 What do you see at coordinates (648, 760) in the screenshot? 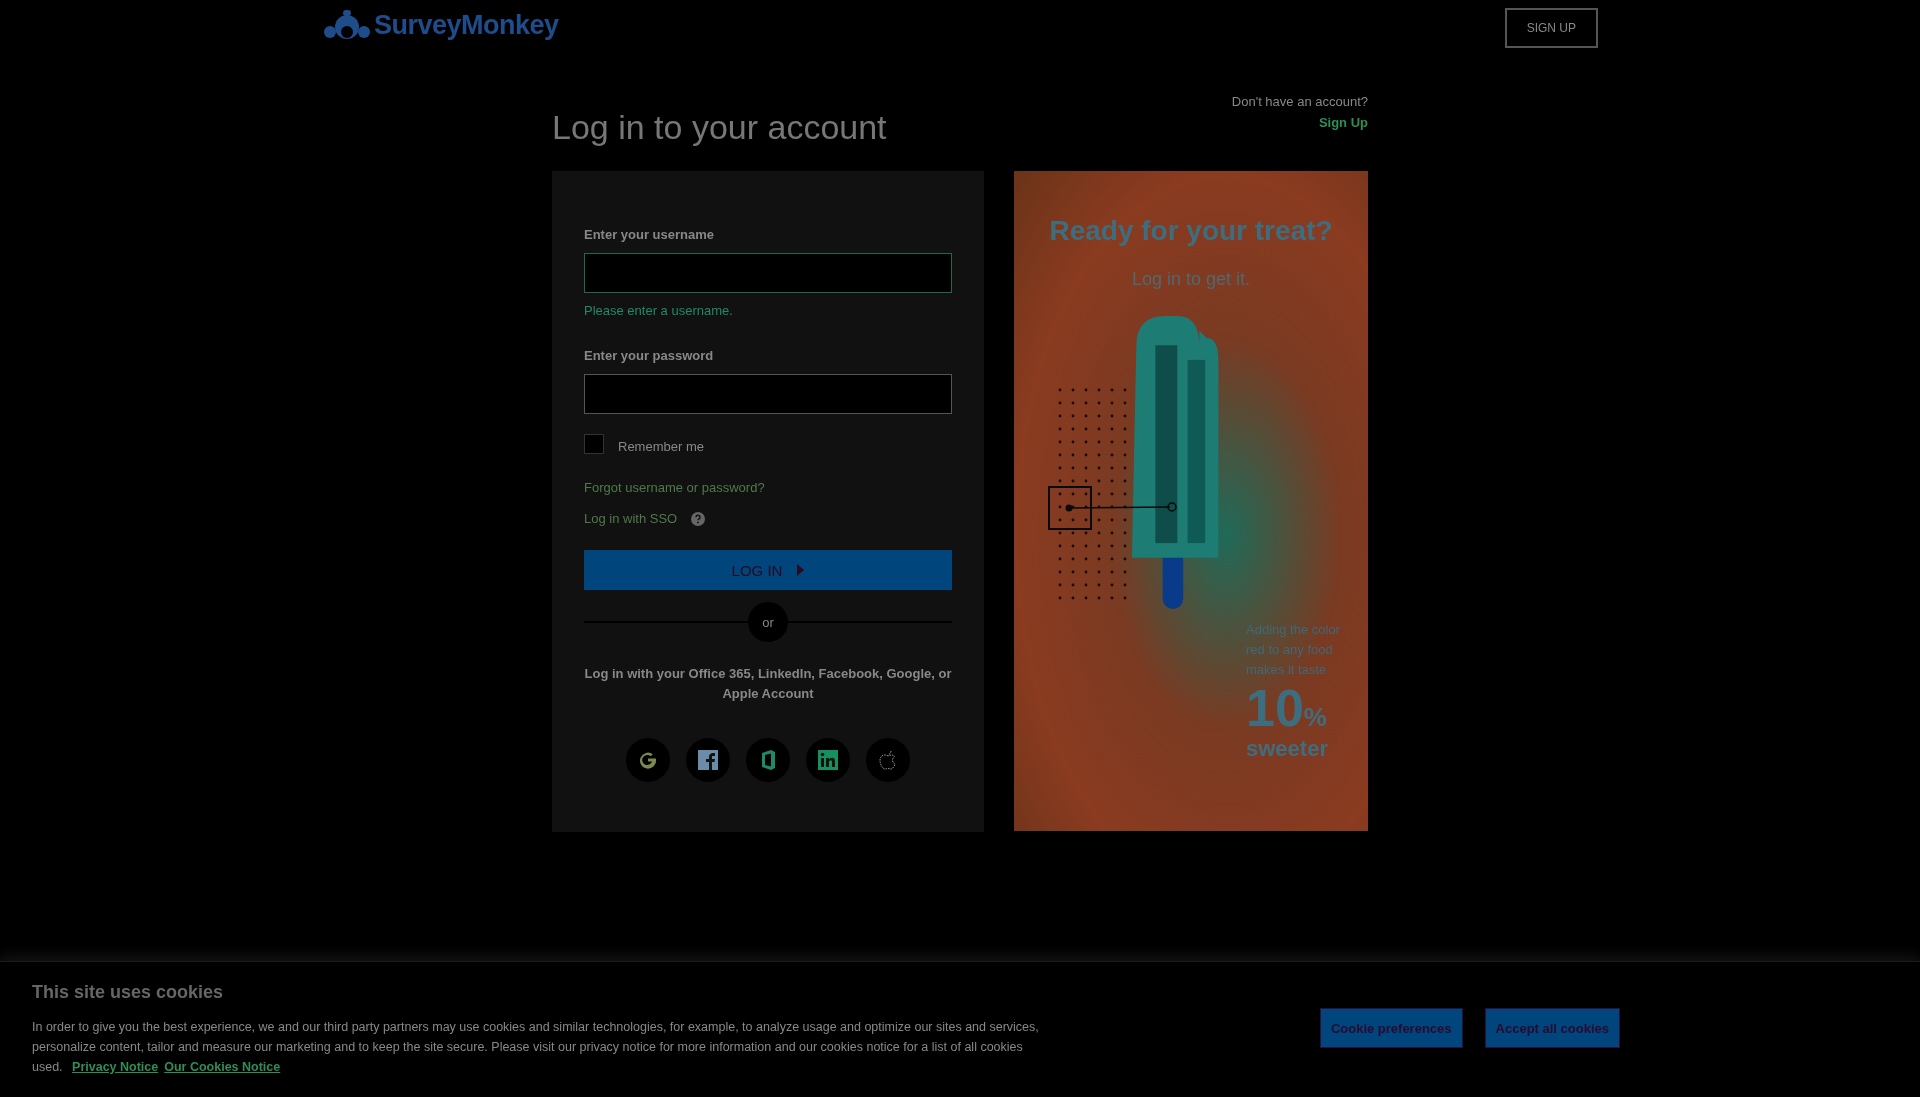
I see `google-login-button` at bounding box center [648, 760].